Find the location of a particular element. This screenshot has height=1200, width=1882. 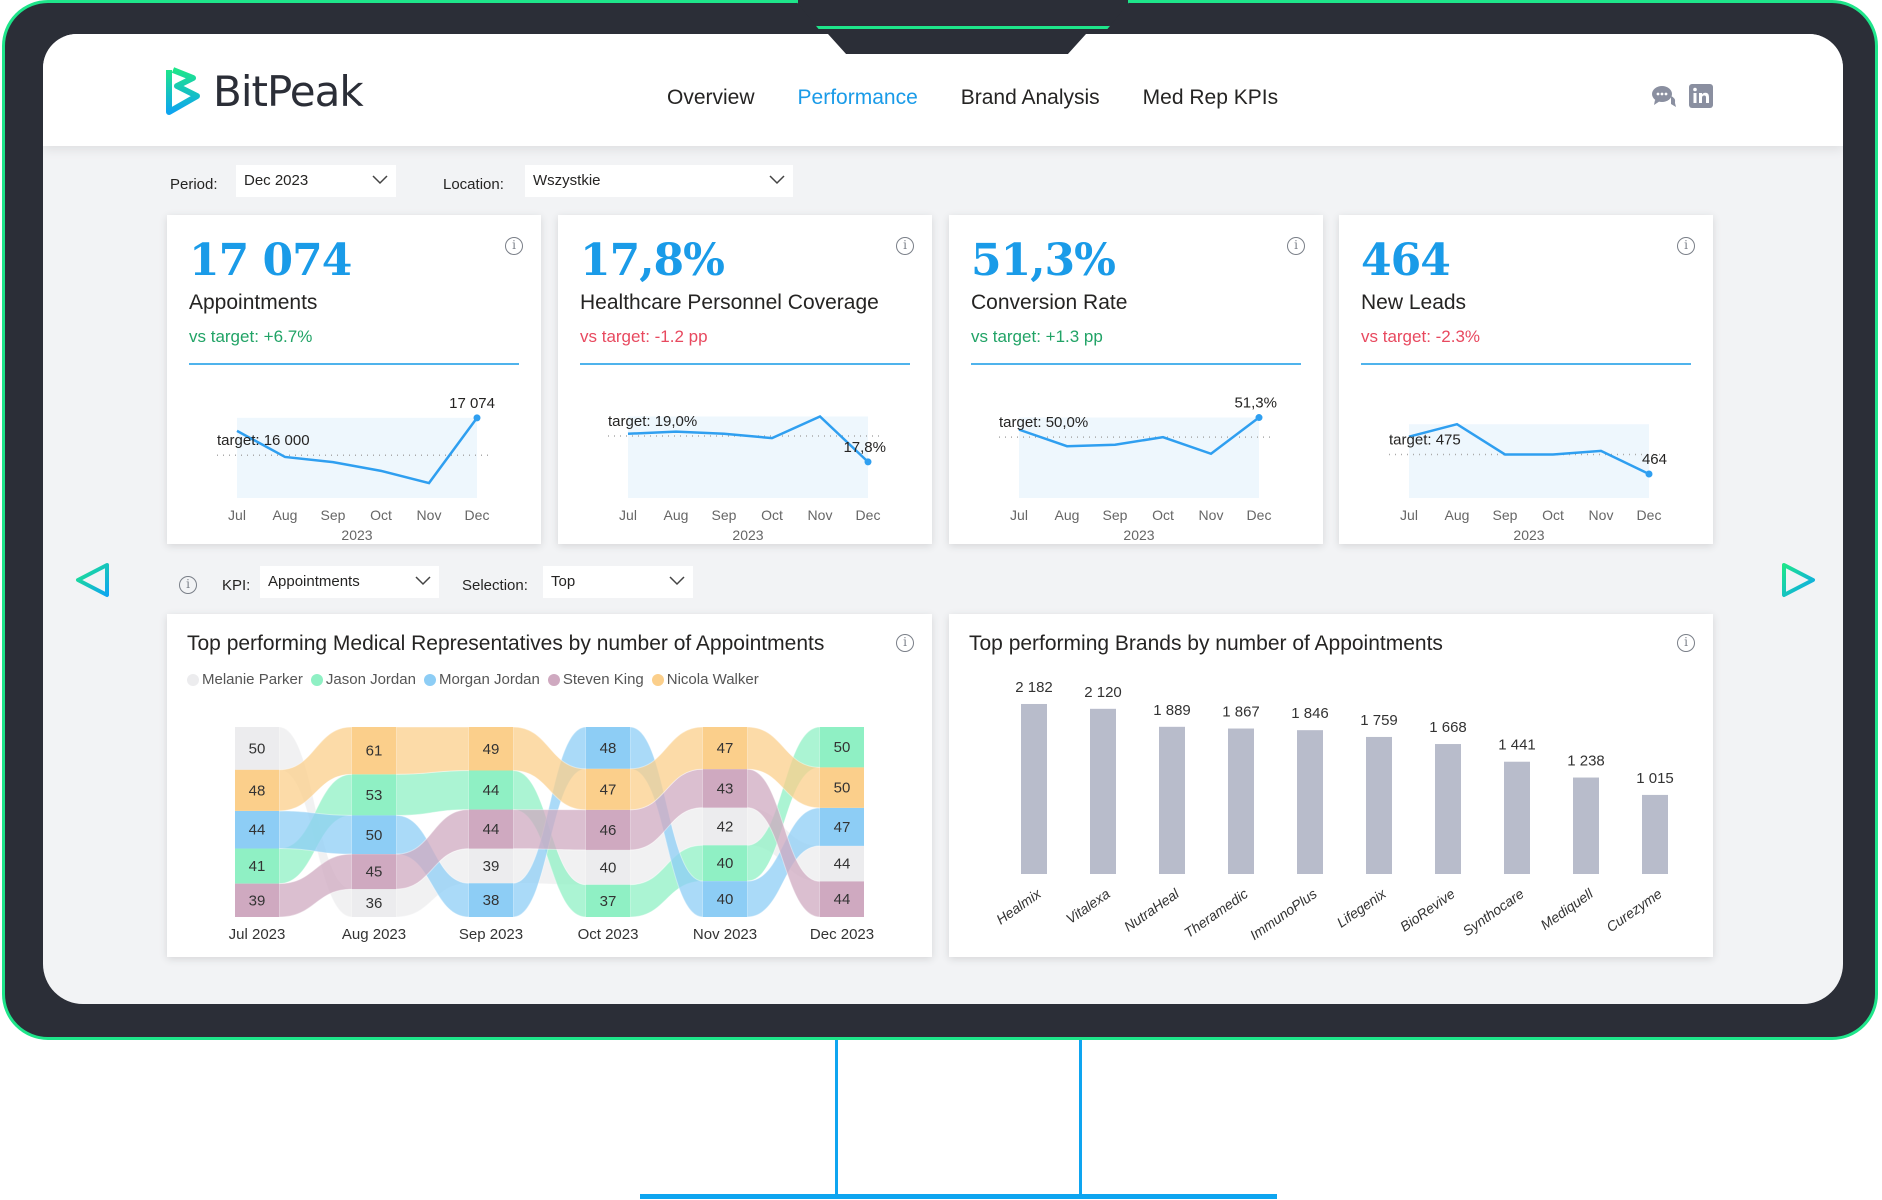

nav-performance: Performance is located at coordinates (858, 98).